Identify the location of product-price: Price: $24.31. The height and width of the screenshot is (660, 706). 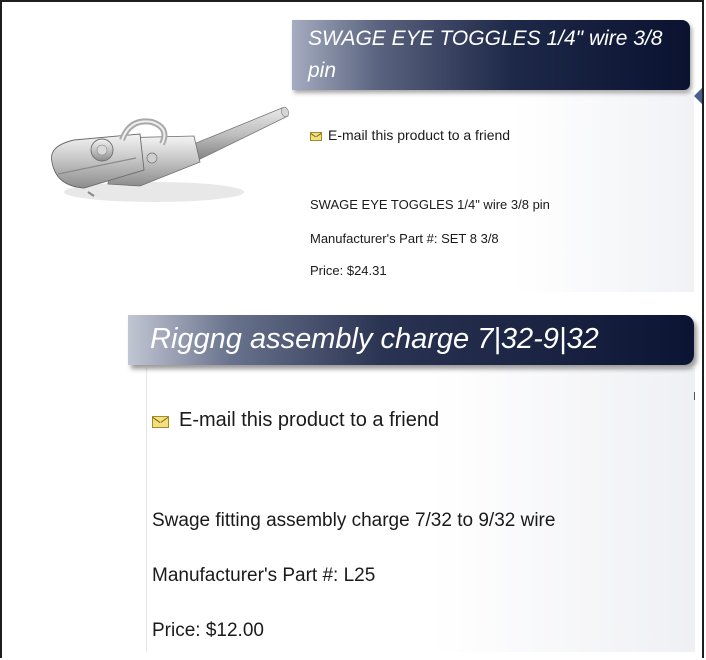
(348, 270).